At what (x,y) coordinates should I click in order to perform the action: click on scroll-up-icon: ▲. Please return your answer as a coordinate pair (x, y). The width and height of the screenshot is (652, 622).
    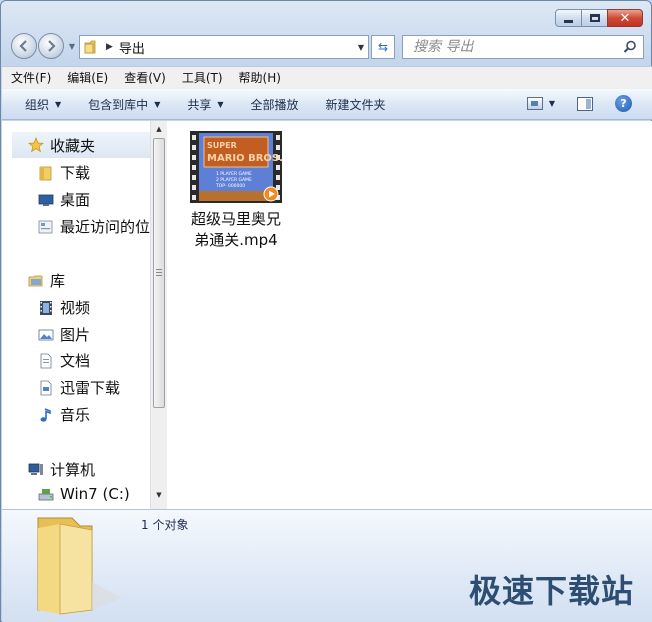
    Looking at the image, I should click on (159, 129).